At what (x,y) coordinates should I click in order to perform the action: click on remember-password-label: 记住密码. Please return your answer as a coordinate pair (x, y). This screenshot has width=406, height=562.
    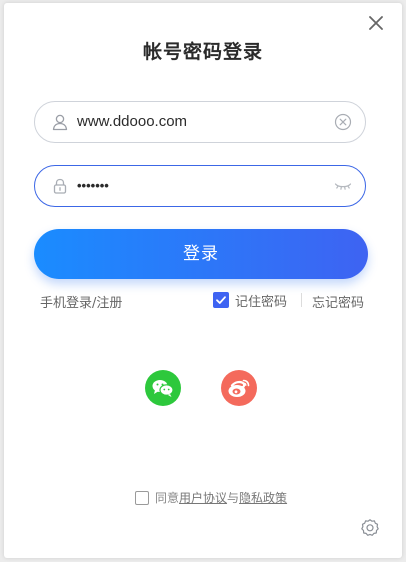
    Looking at the image, I should click on (261, 302).